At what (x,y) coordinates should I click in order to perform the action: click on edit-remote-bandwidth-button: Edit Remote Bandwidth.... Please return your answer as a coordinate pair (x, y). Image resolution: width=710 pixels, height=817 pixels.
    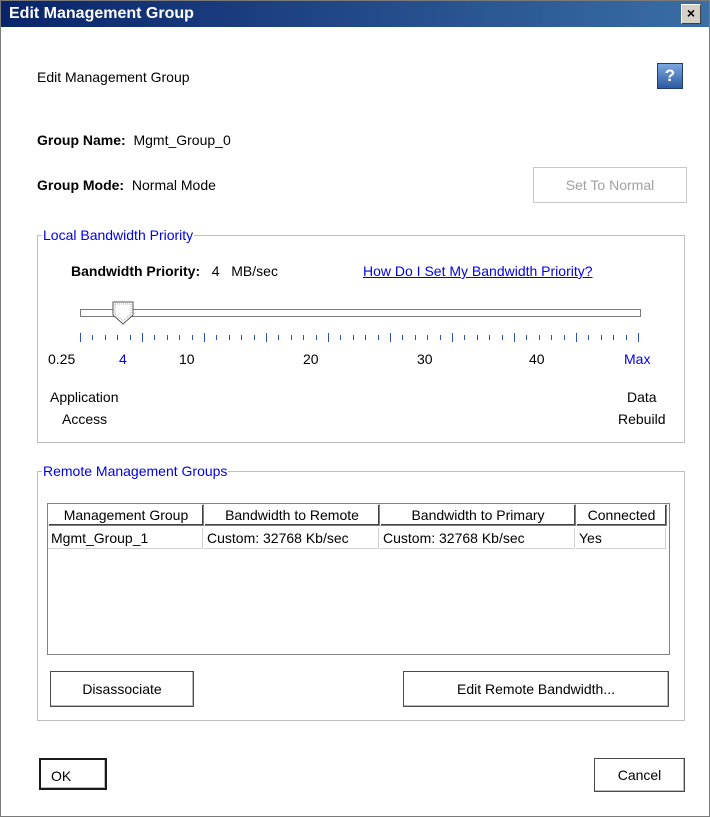
    Looking at the image, I should click on (536, 689).